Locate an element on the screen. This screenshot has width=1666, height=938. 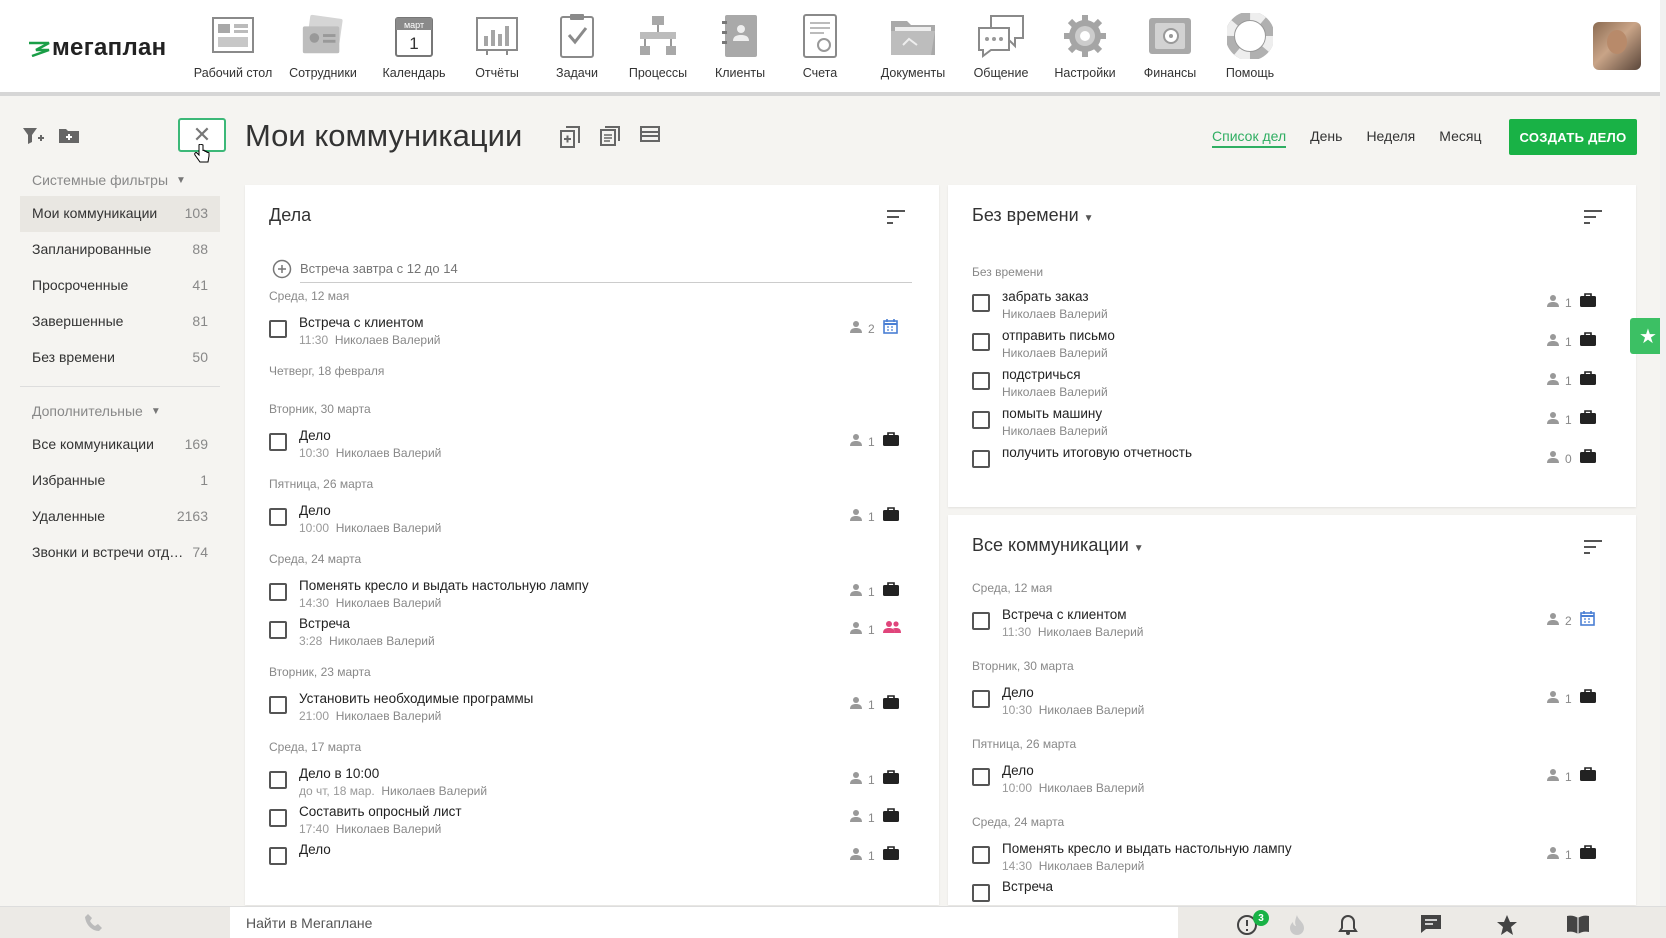
nav-item-settings: Настройки is located at coordinates (1085, 46).